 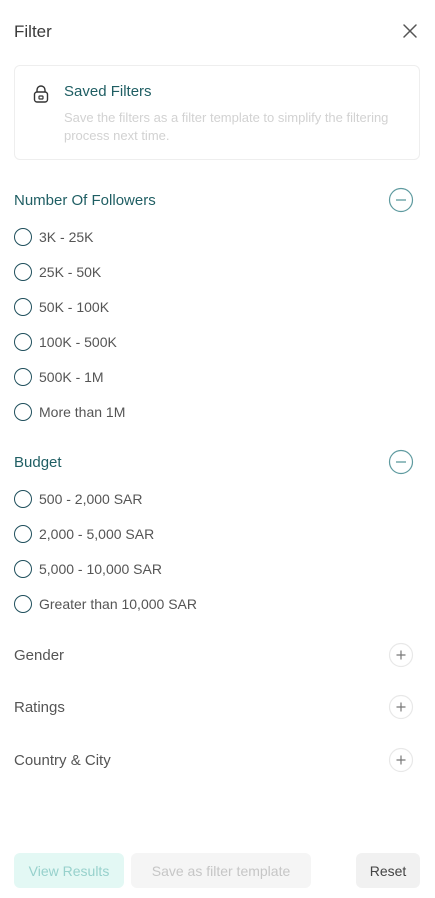 I want to click on budget-option-2: 2,000 - 5,000 SAR, so click(x=84, y=534).